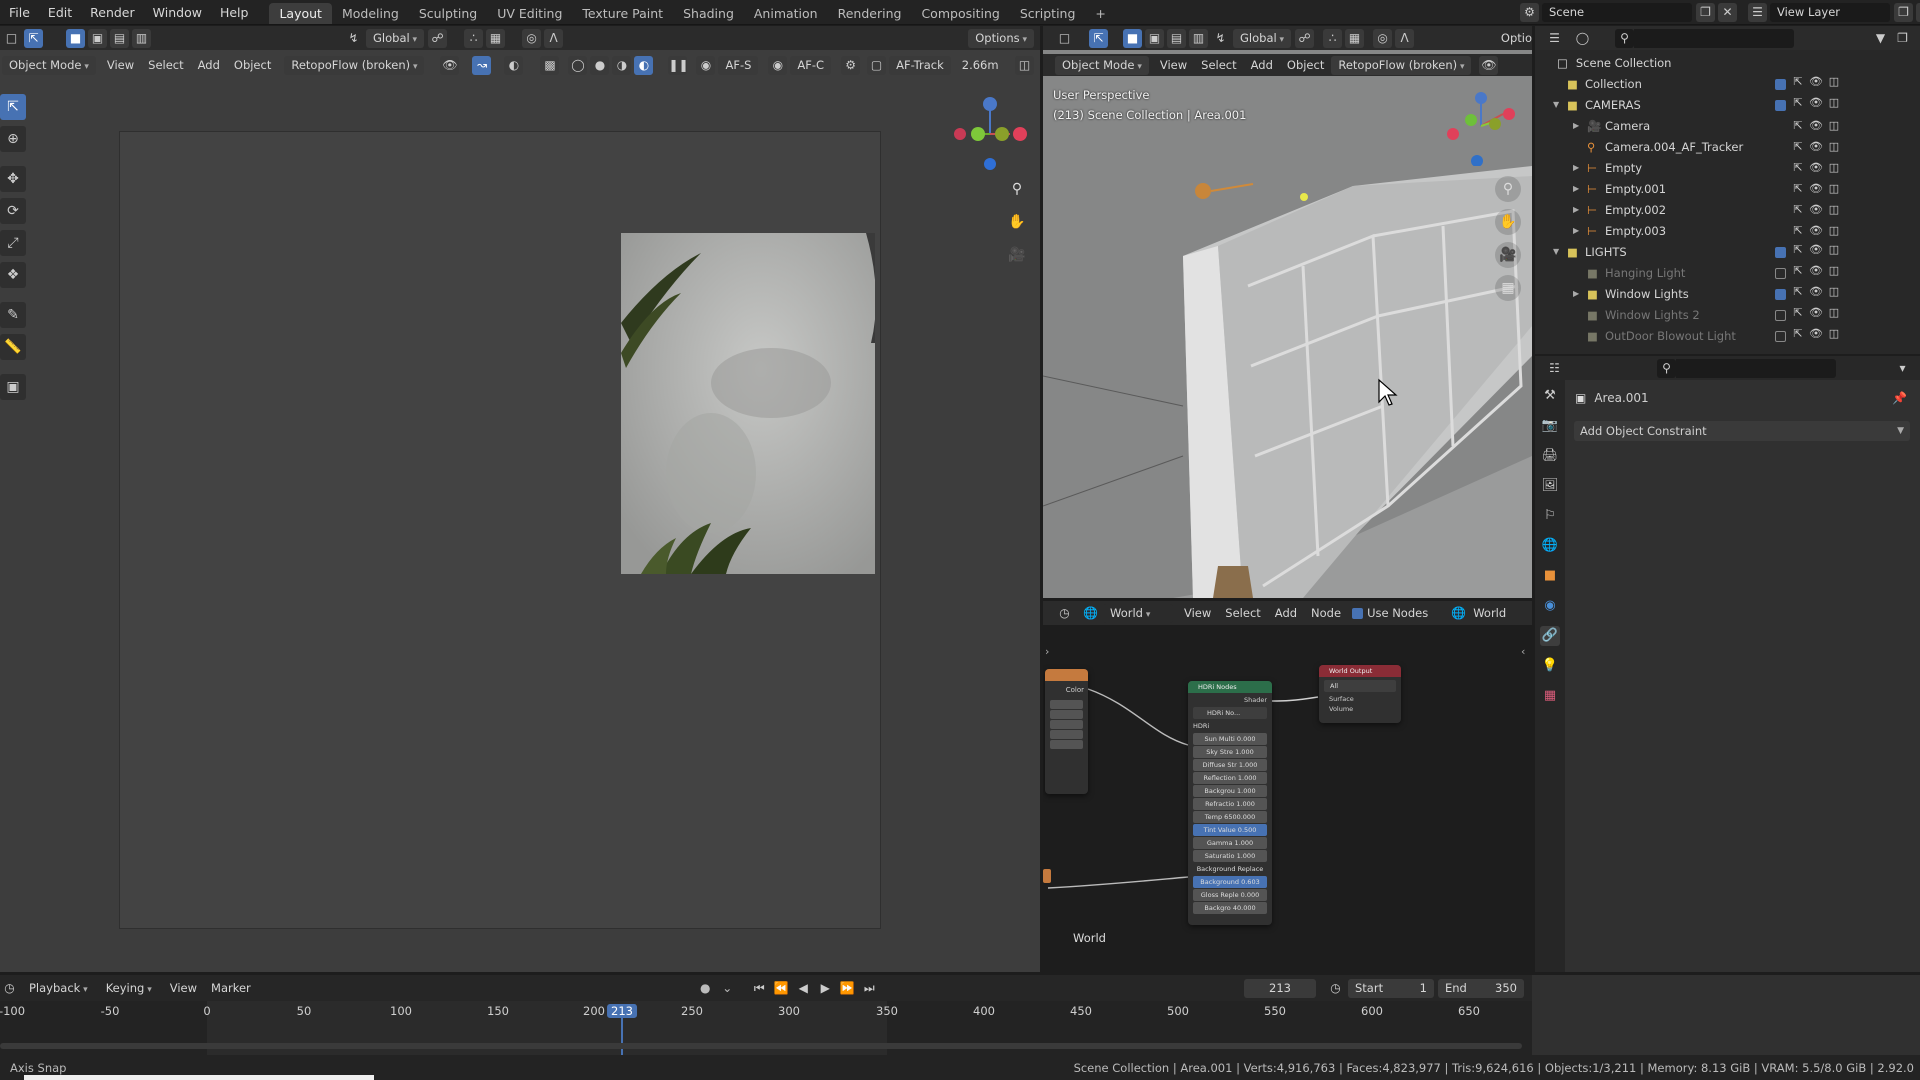 The height and width of the screenshot is (1080, 1920). Describe the element at coordinates (1714, 38) in the screenshot. I see `outliner-search-input` at that location.